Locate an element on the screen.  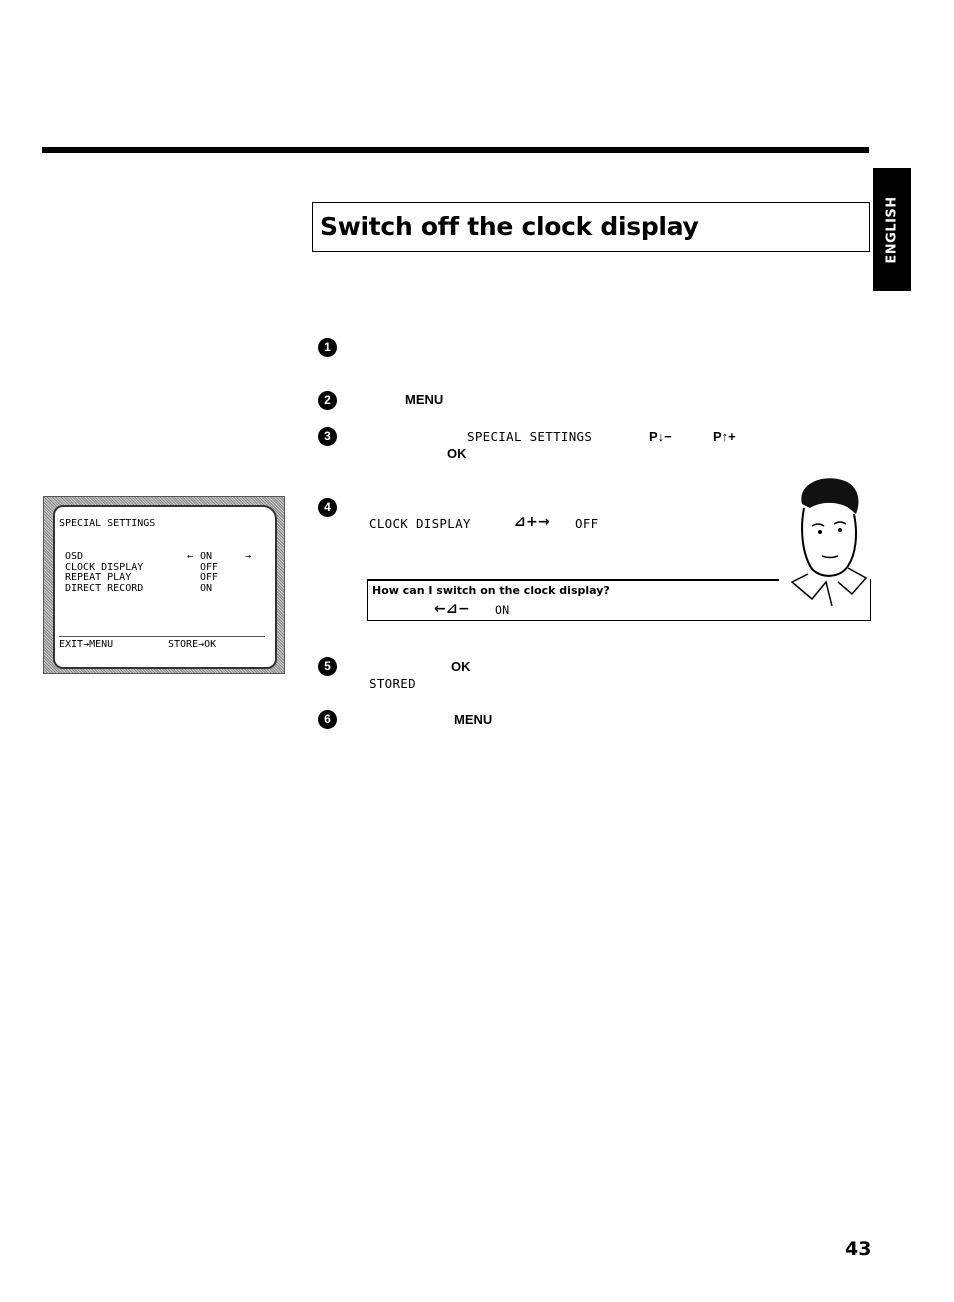
osd-left-arrow: ← is located at coordinates (190, 556).